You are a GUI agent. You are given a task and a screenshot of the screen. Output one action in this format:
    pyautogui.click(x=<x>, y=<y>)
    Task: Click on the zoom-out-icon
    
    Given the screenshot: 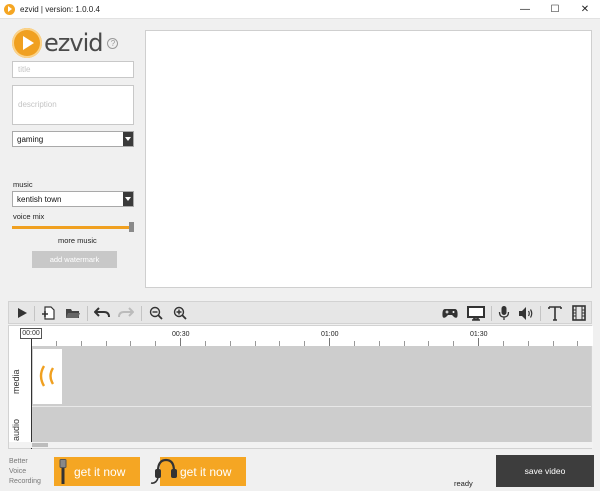 What is the action you would take?
    pyautogui.click(x=156, y=313)
    